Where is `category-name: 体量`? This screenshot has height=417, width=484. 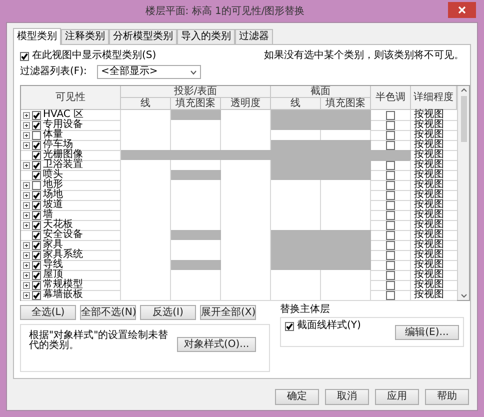
category-name: 体量 is located at coordinates (53, 135).